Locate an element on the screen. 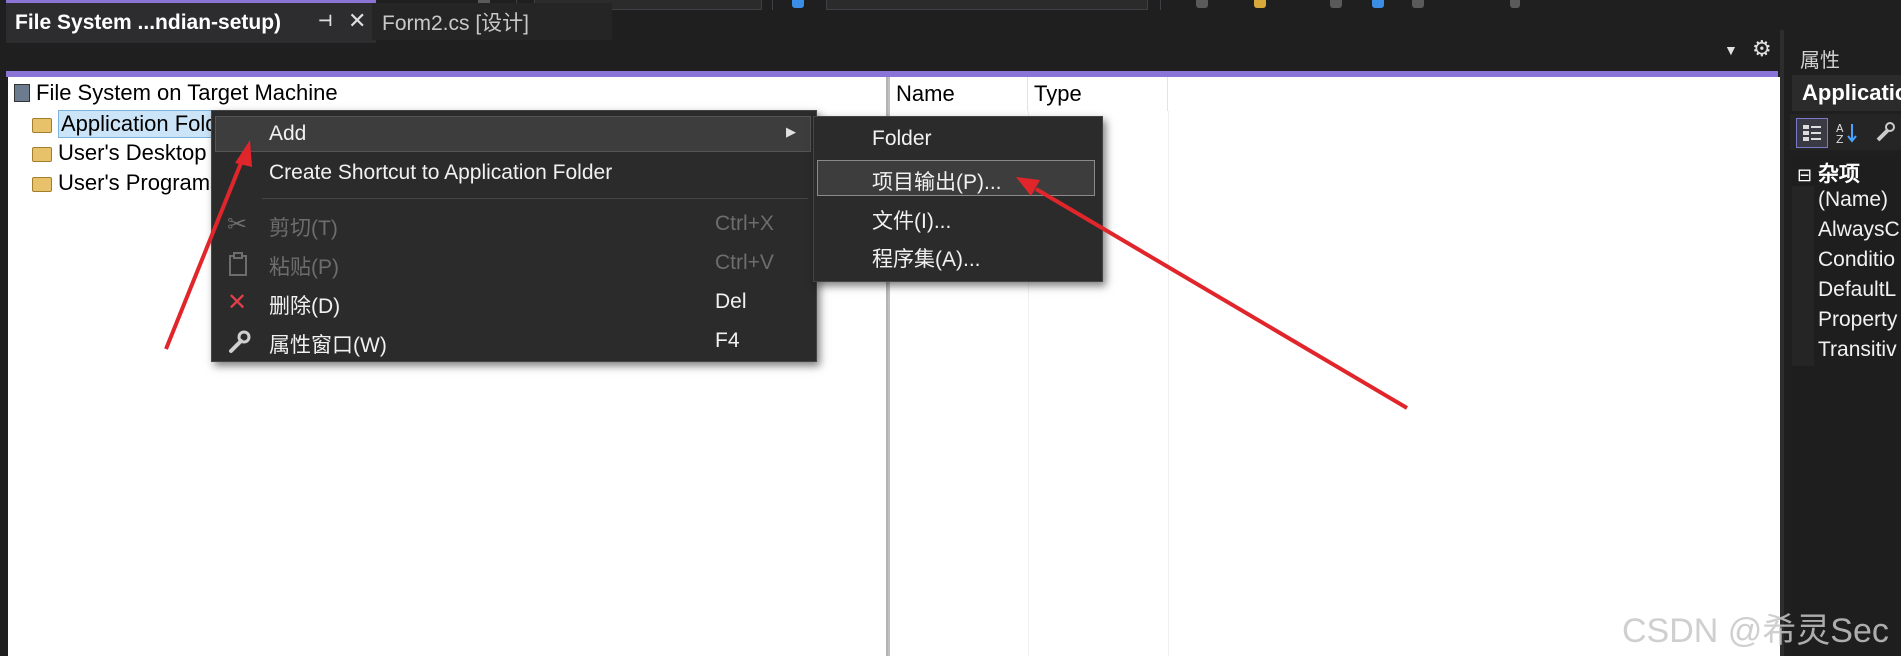 This screenshot has height=656, width=1901. column-header-type: Type is located at coordinates (1098, 94).